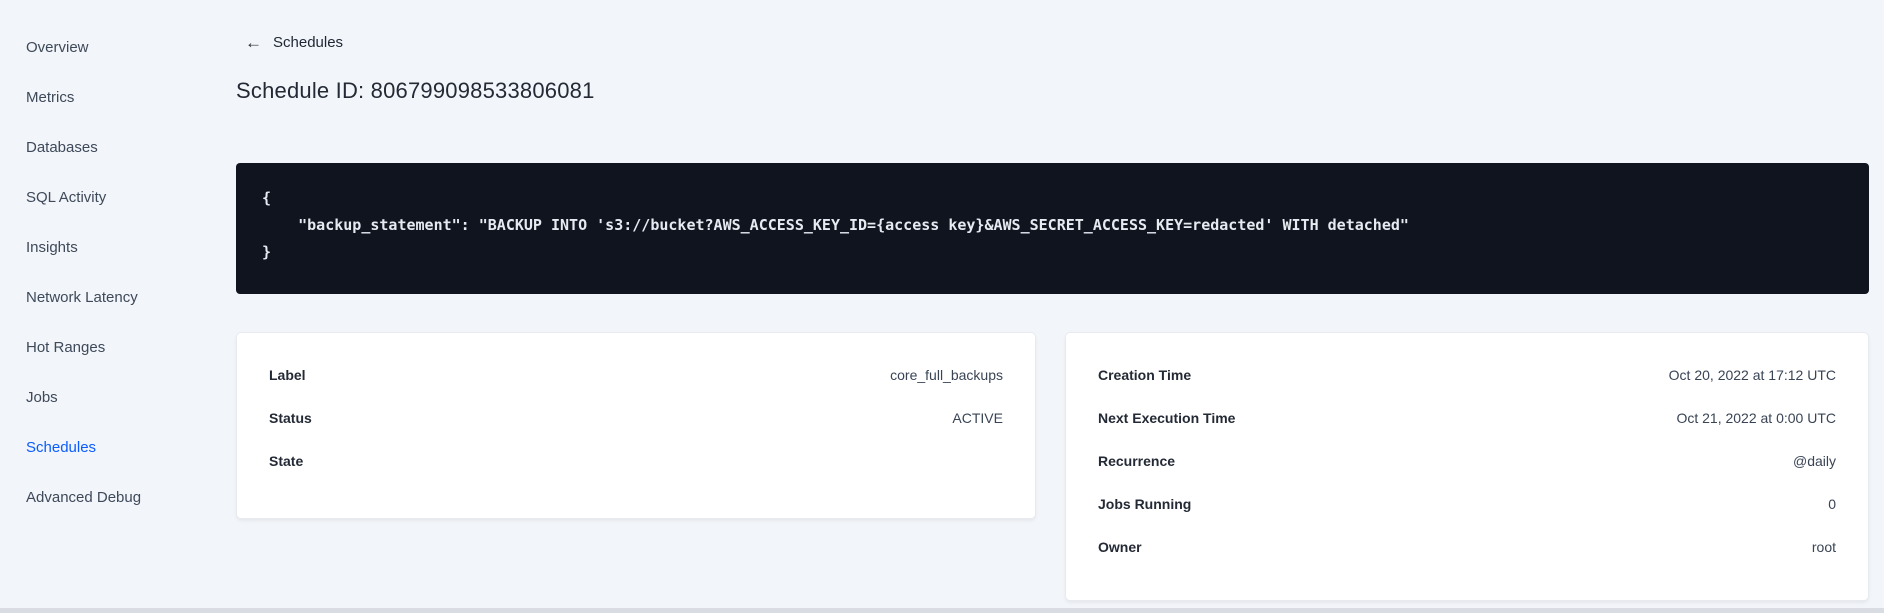 Image resolution: width=1884 pixels, height=613 pixels. What do you see at coordinates (1752, 374) in the screenshot?
I see `row-value: Oct 20, 2022 at 17:12 UTC` at bounding box center [1752, 374].